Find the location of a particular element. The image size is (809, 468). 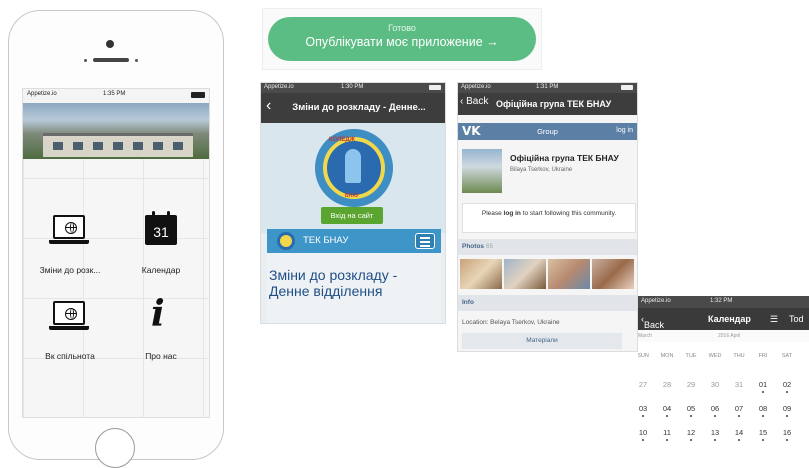

phone-camera is located at coordinates (110, 44).